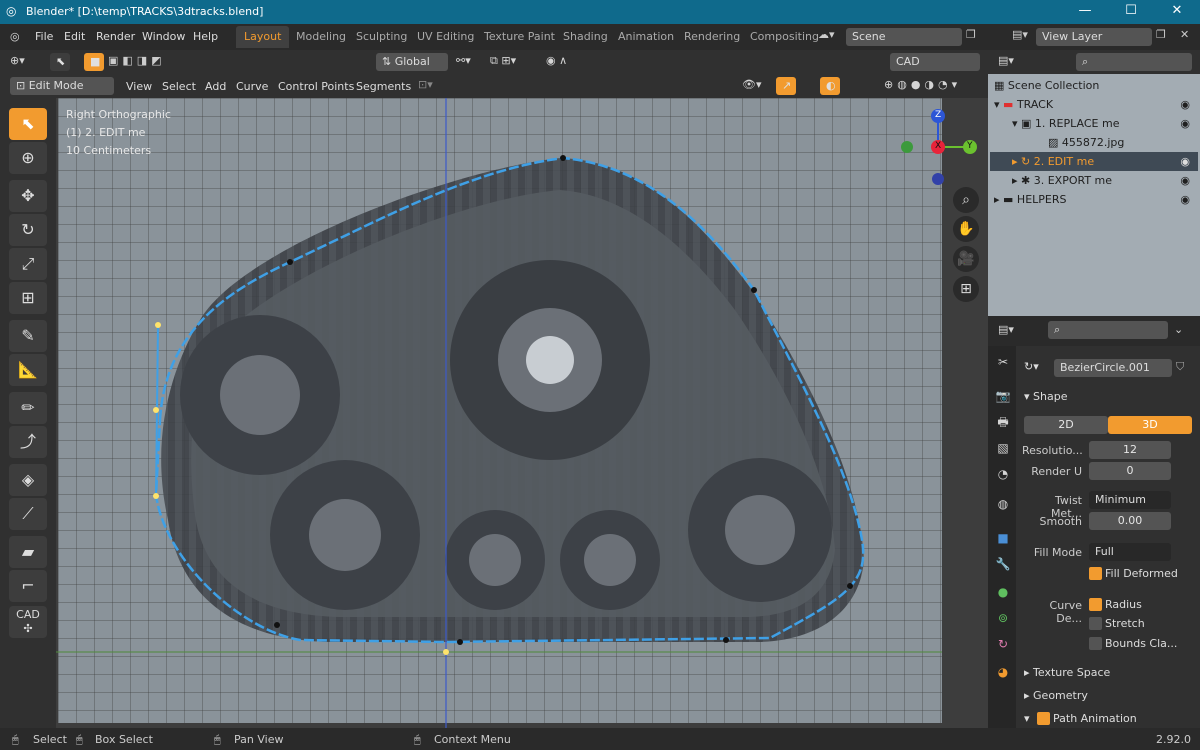 This screenshot has height=750, width=1200. I want to click on world-tab-icon: ◍, so click(1003, 504).